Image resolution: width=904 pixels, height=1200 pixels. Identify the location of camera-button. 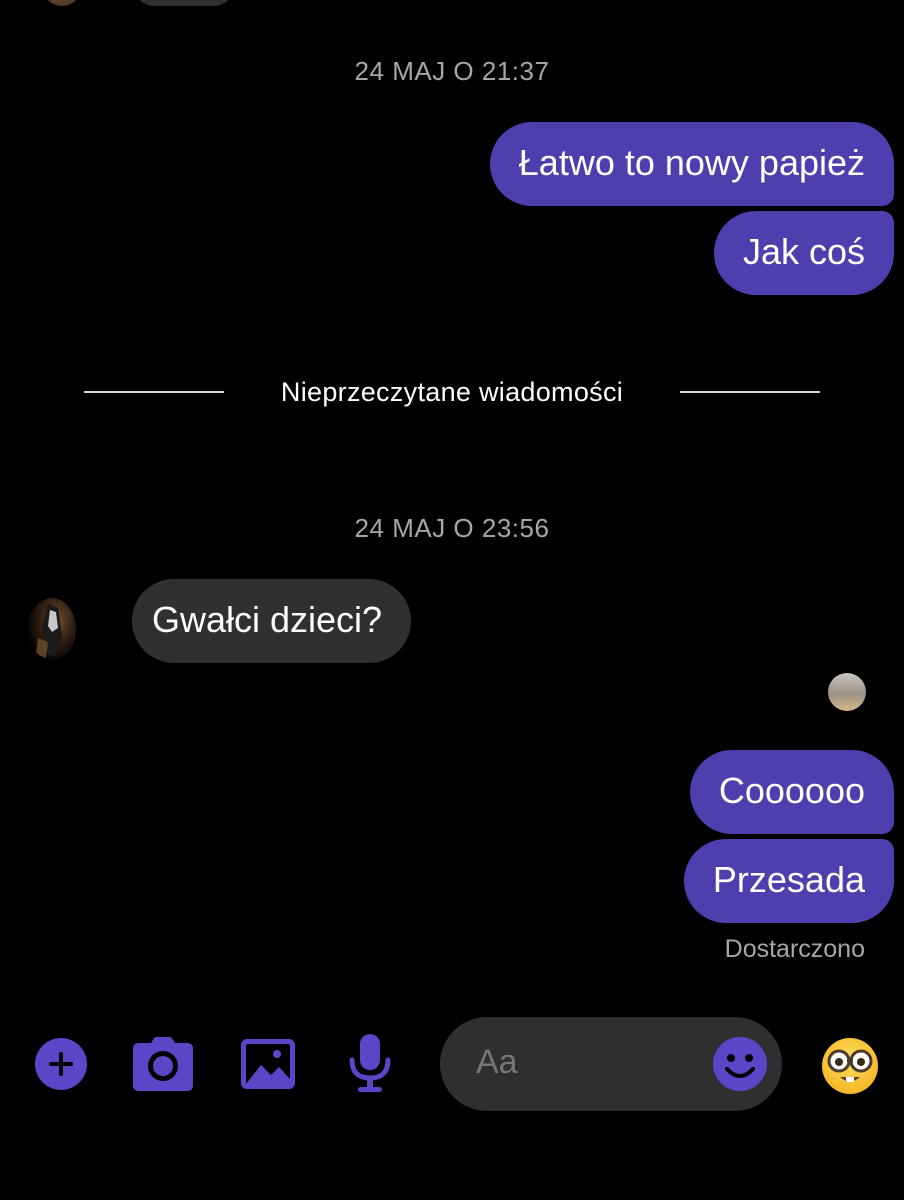
(163, 1064).